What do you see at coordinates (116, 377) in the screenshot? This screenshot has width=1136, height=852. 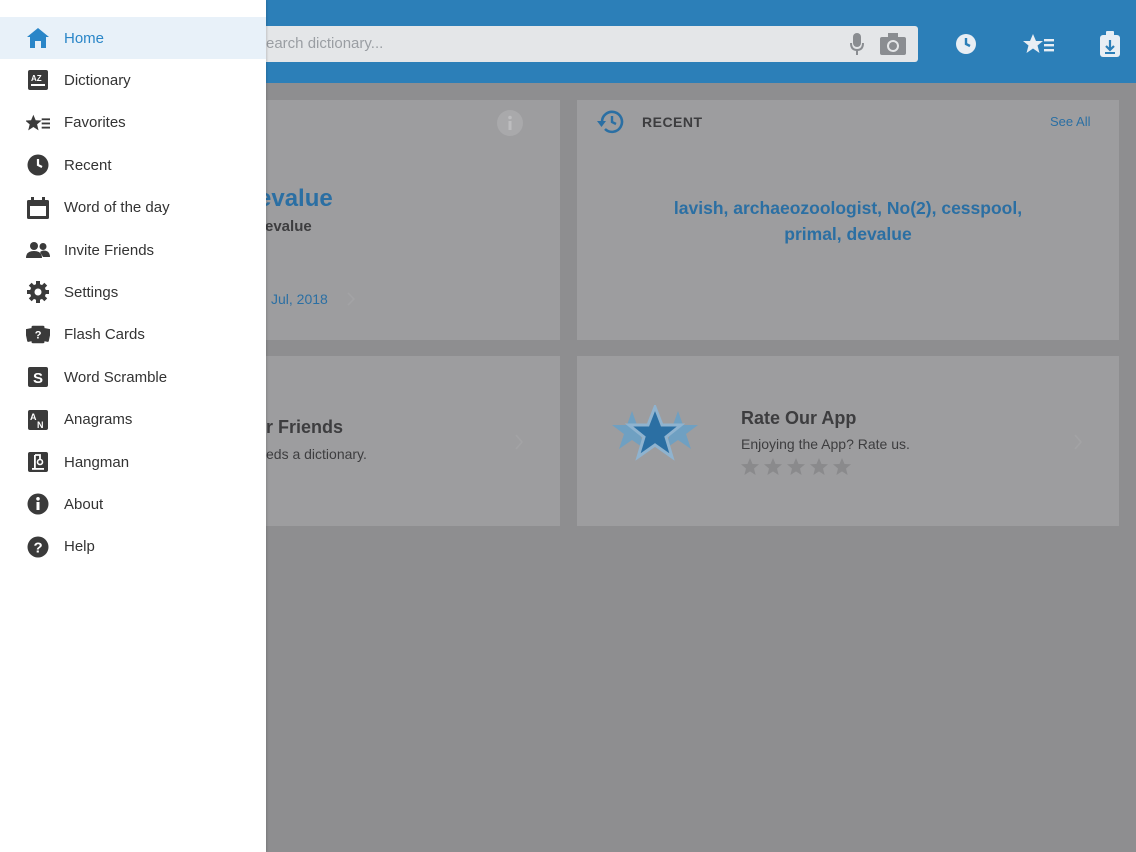 I see `menu-item-label: Word Scramble` at bounding box center [116, 377].